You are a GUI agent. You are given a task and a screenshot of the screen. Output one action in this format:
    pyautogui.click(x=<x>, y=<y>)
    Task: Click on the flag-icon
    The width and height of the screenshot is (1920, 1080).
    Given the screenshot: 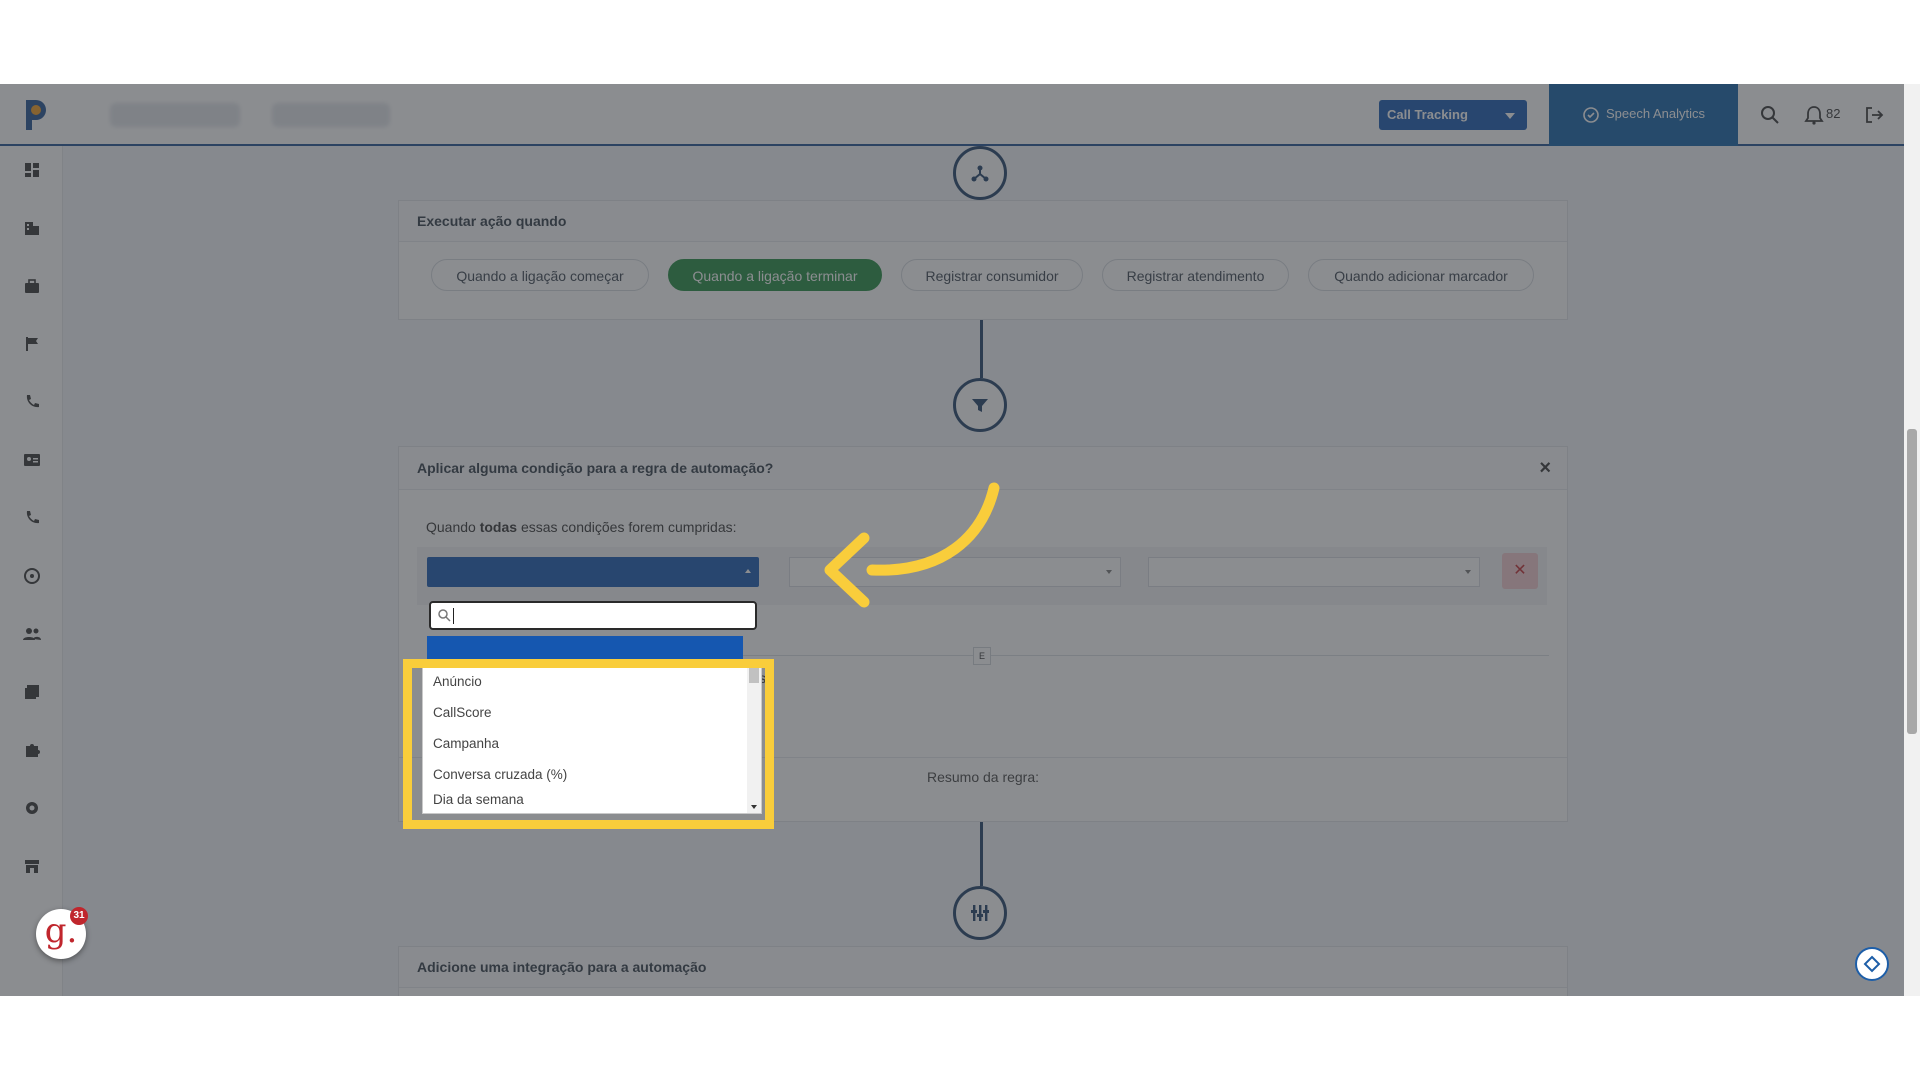 What is the action you would take?
    pyautogui.click(x=32, y=344)
    